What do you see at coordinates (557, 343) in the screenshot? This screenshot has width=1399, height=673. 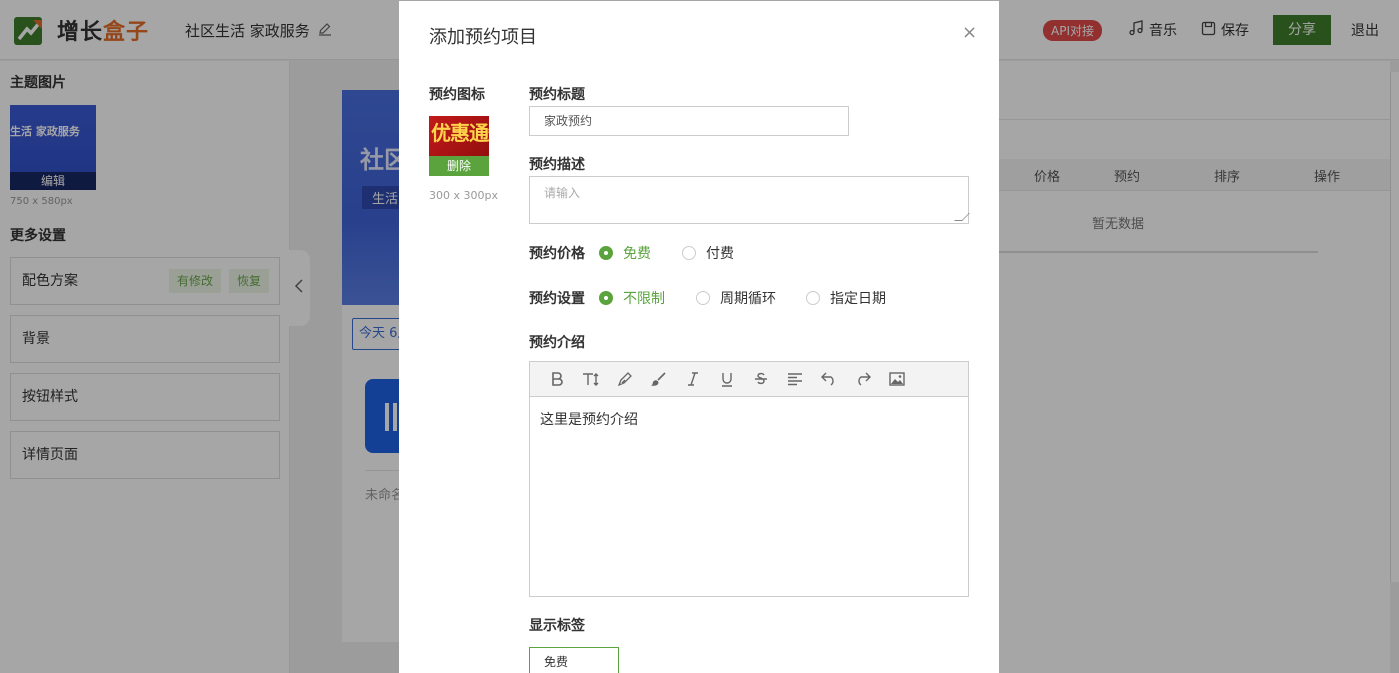 I see `intro-label: 预约介绍` at bounding box center [557, 343].